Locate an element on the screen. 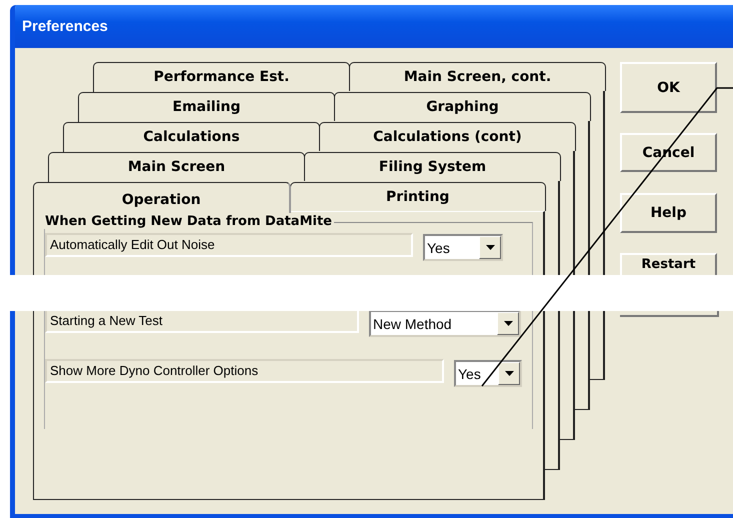 The width and height of the screenshot is (733, 518). dialog-button: Help is located at coordinates (668, 213).